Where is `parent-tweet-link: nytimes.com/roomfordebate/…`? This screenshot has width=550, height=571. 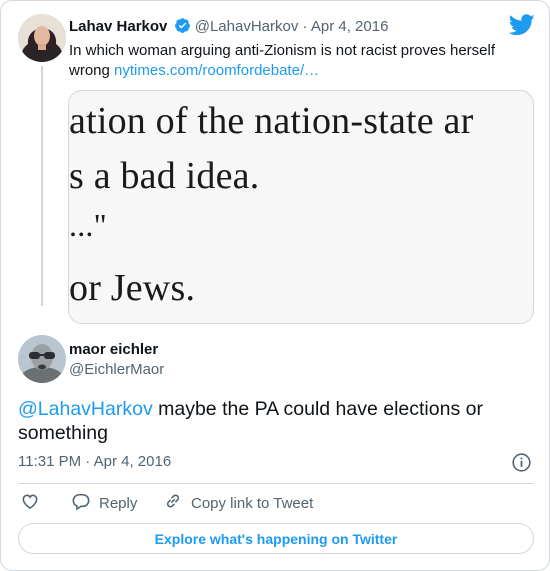 parent-tweet-link: nytimes.com/roomfordebate/… is located at coordinates (216, 70).